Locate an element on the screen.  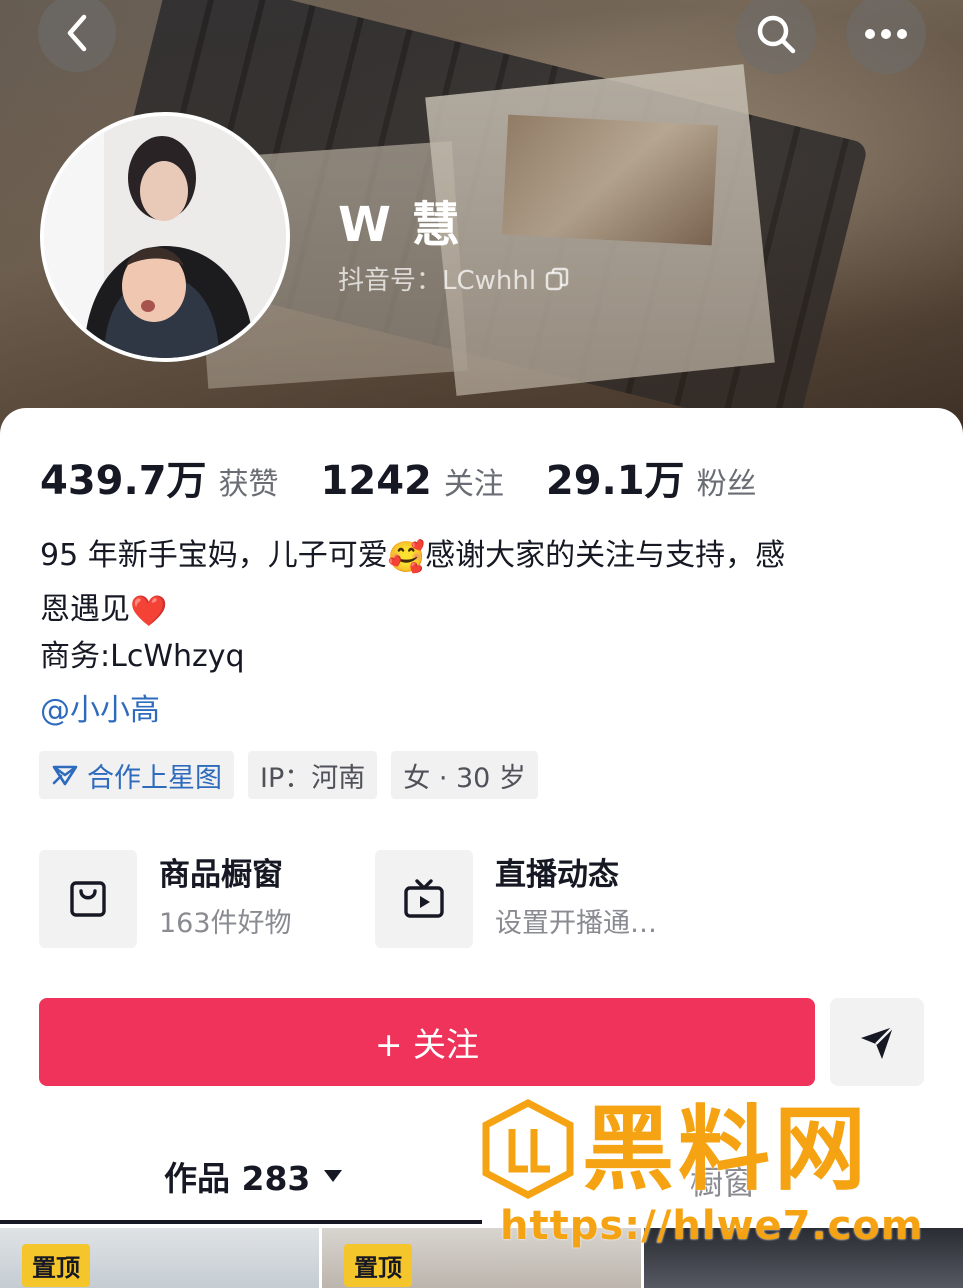
chevron-left-icon is located at coordinates (77, 33).